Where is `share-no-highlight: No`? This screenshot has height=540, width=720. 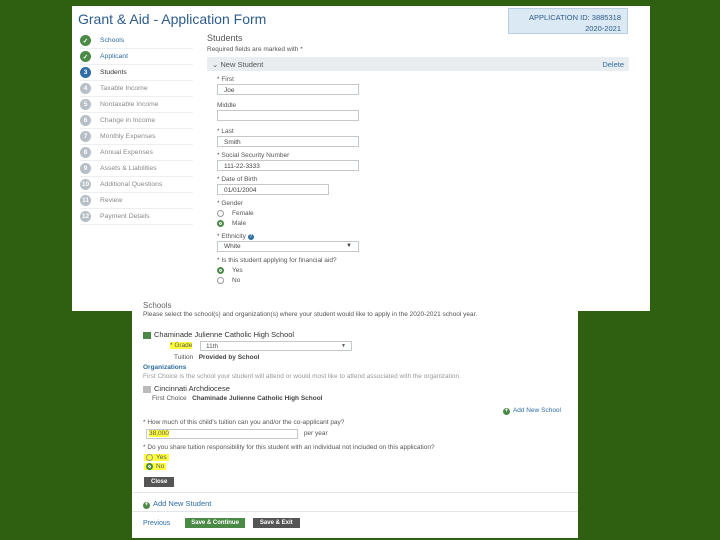
share-no-highlight: No is located at coordinates (155, 467).